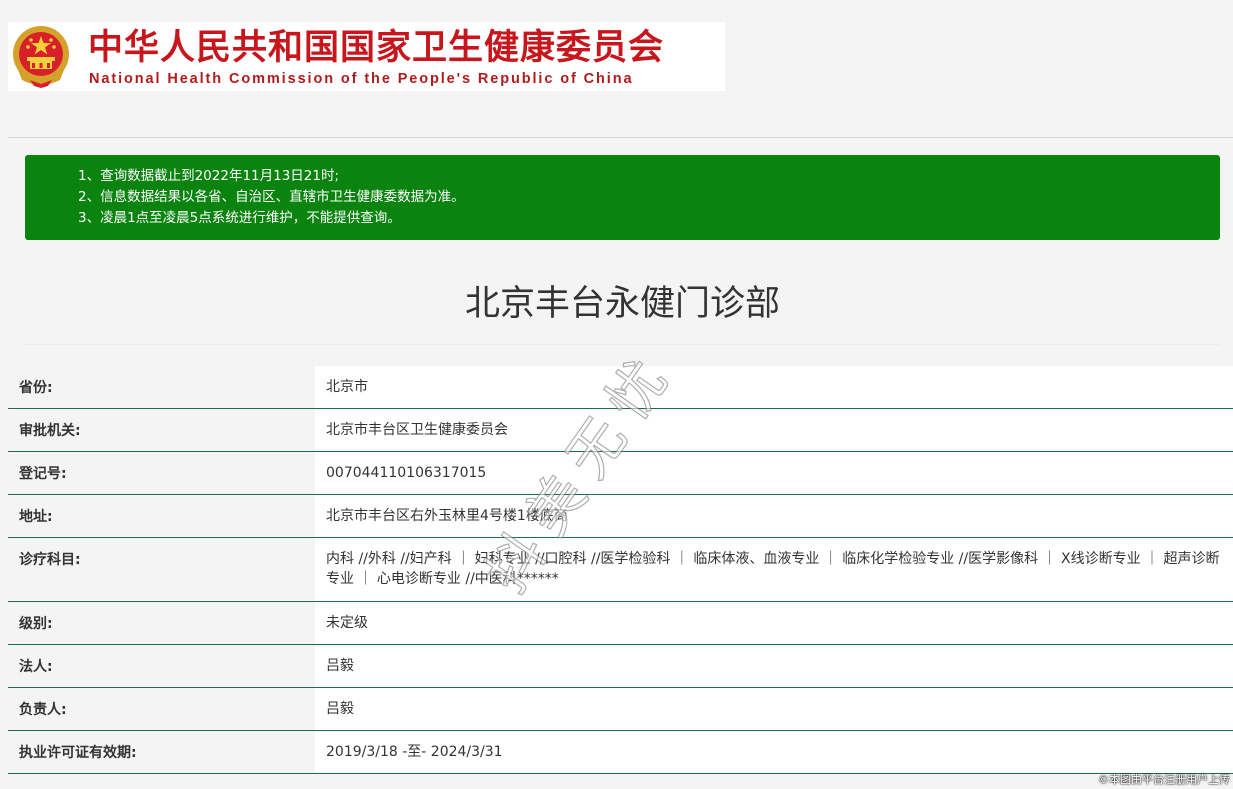  What do you see at coordinates (774, 516) in the screenshot?
I see `info-value: 北京市丰台区右外玉林里4号楼1楼底商` at bounding box center [774, 516].